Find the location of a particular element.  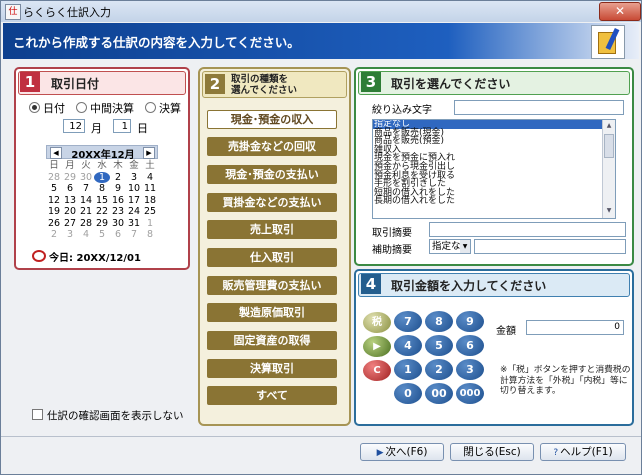

key-00: 00 is located at coordinates (439, 393).